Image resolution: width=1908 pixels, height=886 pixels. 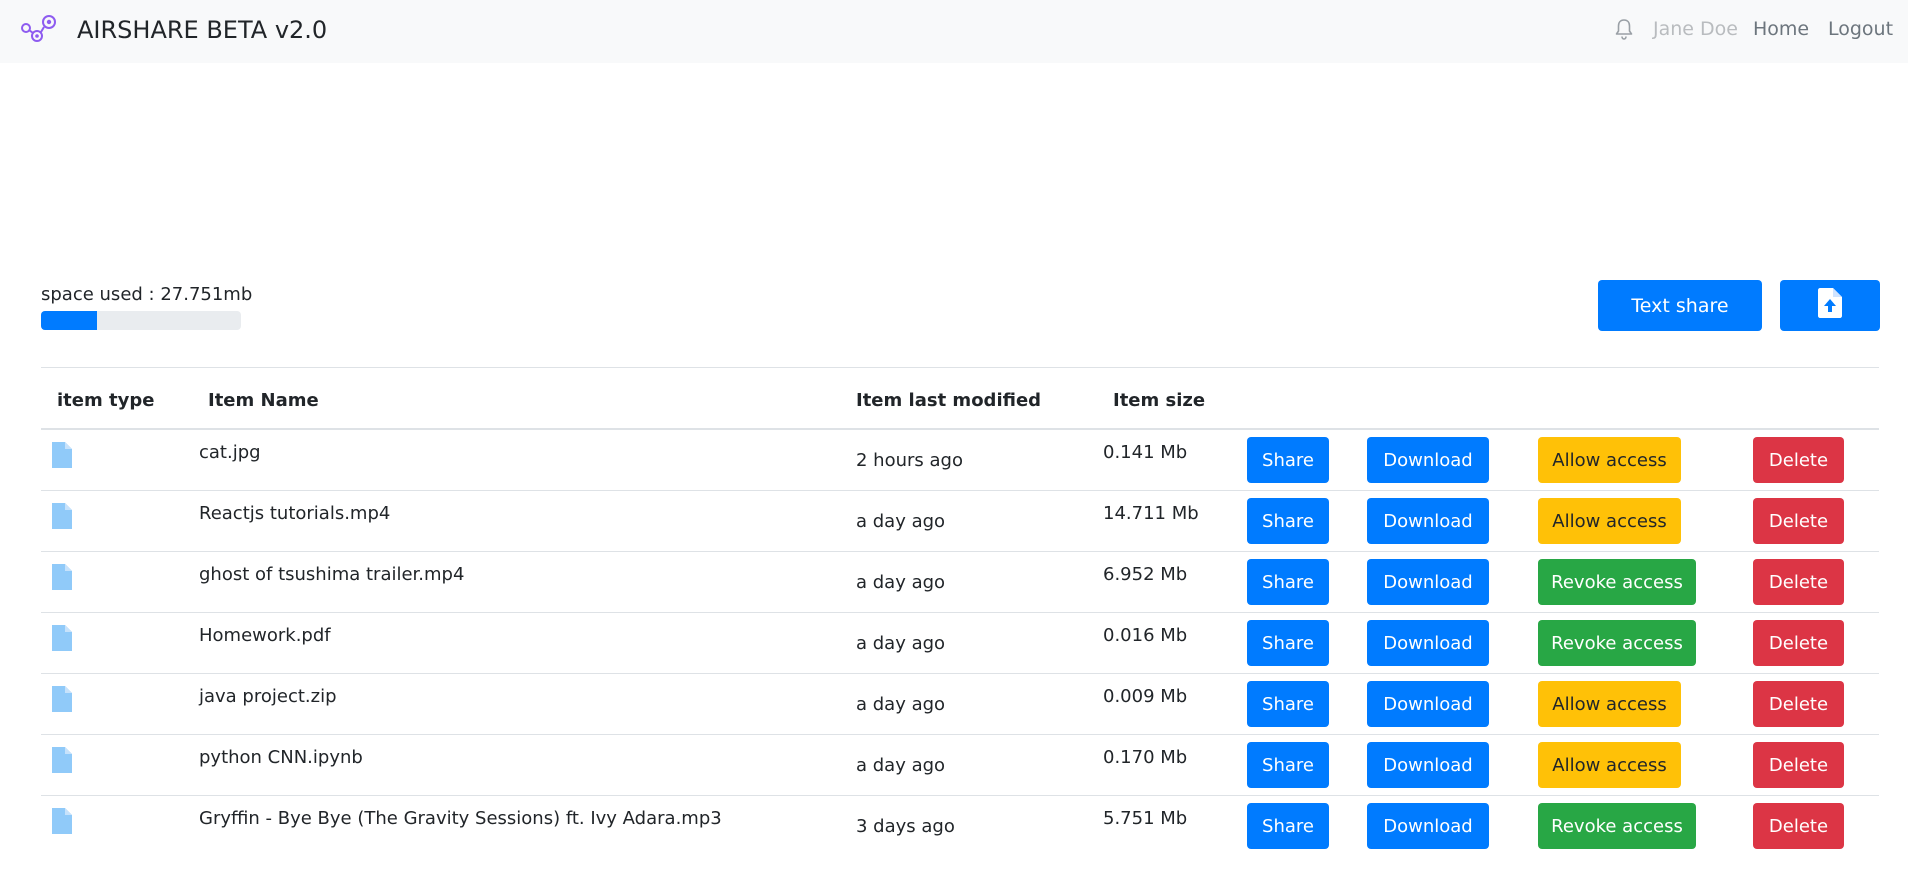 What do you see at coordinates (1145, 696) in the screenshot?
I see `item-size: 0.009 Mb` at bounding box center [1145, 696].